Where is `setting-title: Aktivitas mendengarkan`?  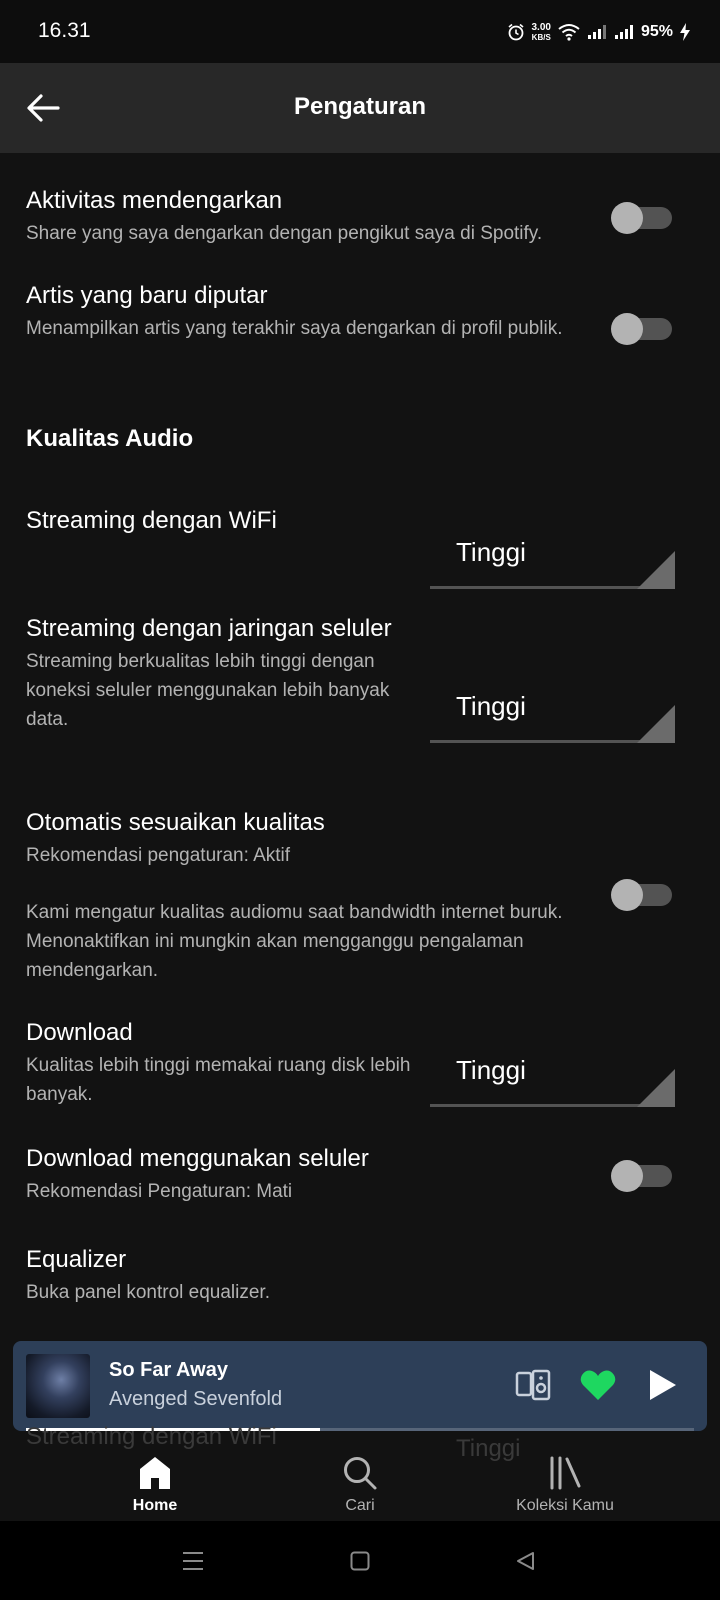 setting-title: Aktivitas mendengarkan is located at coordinates (154, 200).